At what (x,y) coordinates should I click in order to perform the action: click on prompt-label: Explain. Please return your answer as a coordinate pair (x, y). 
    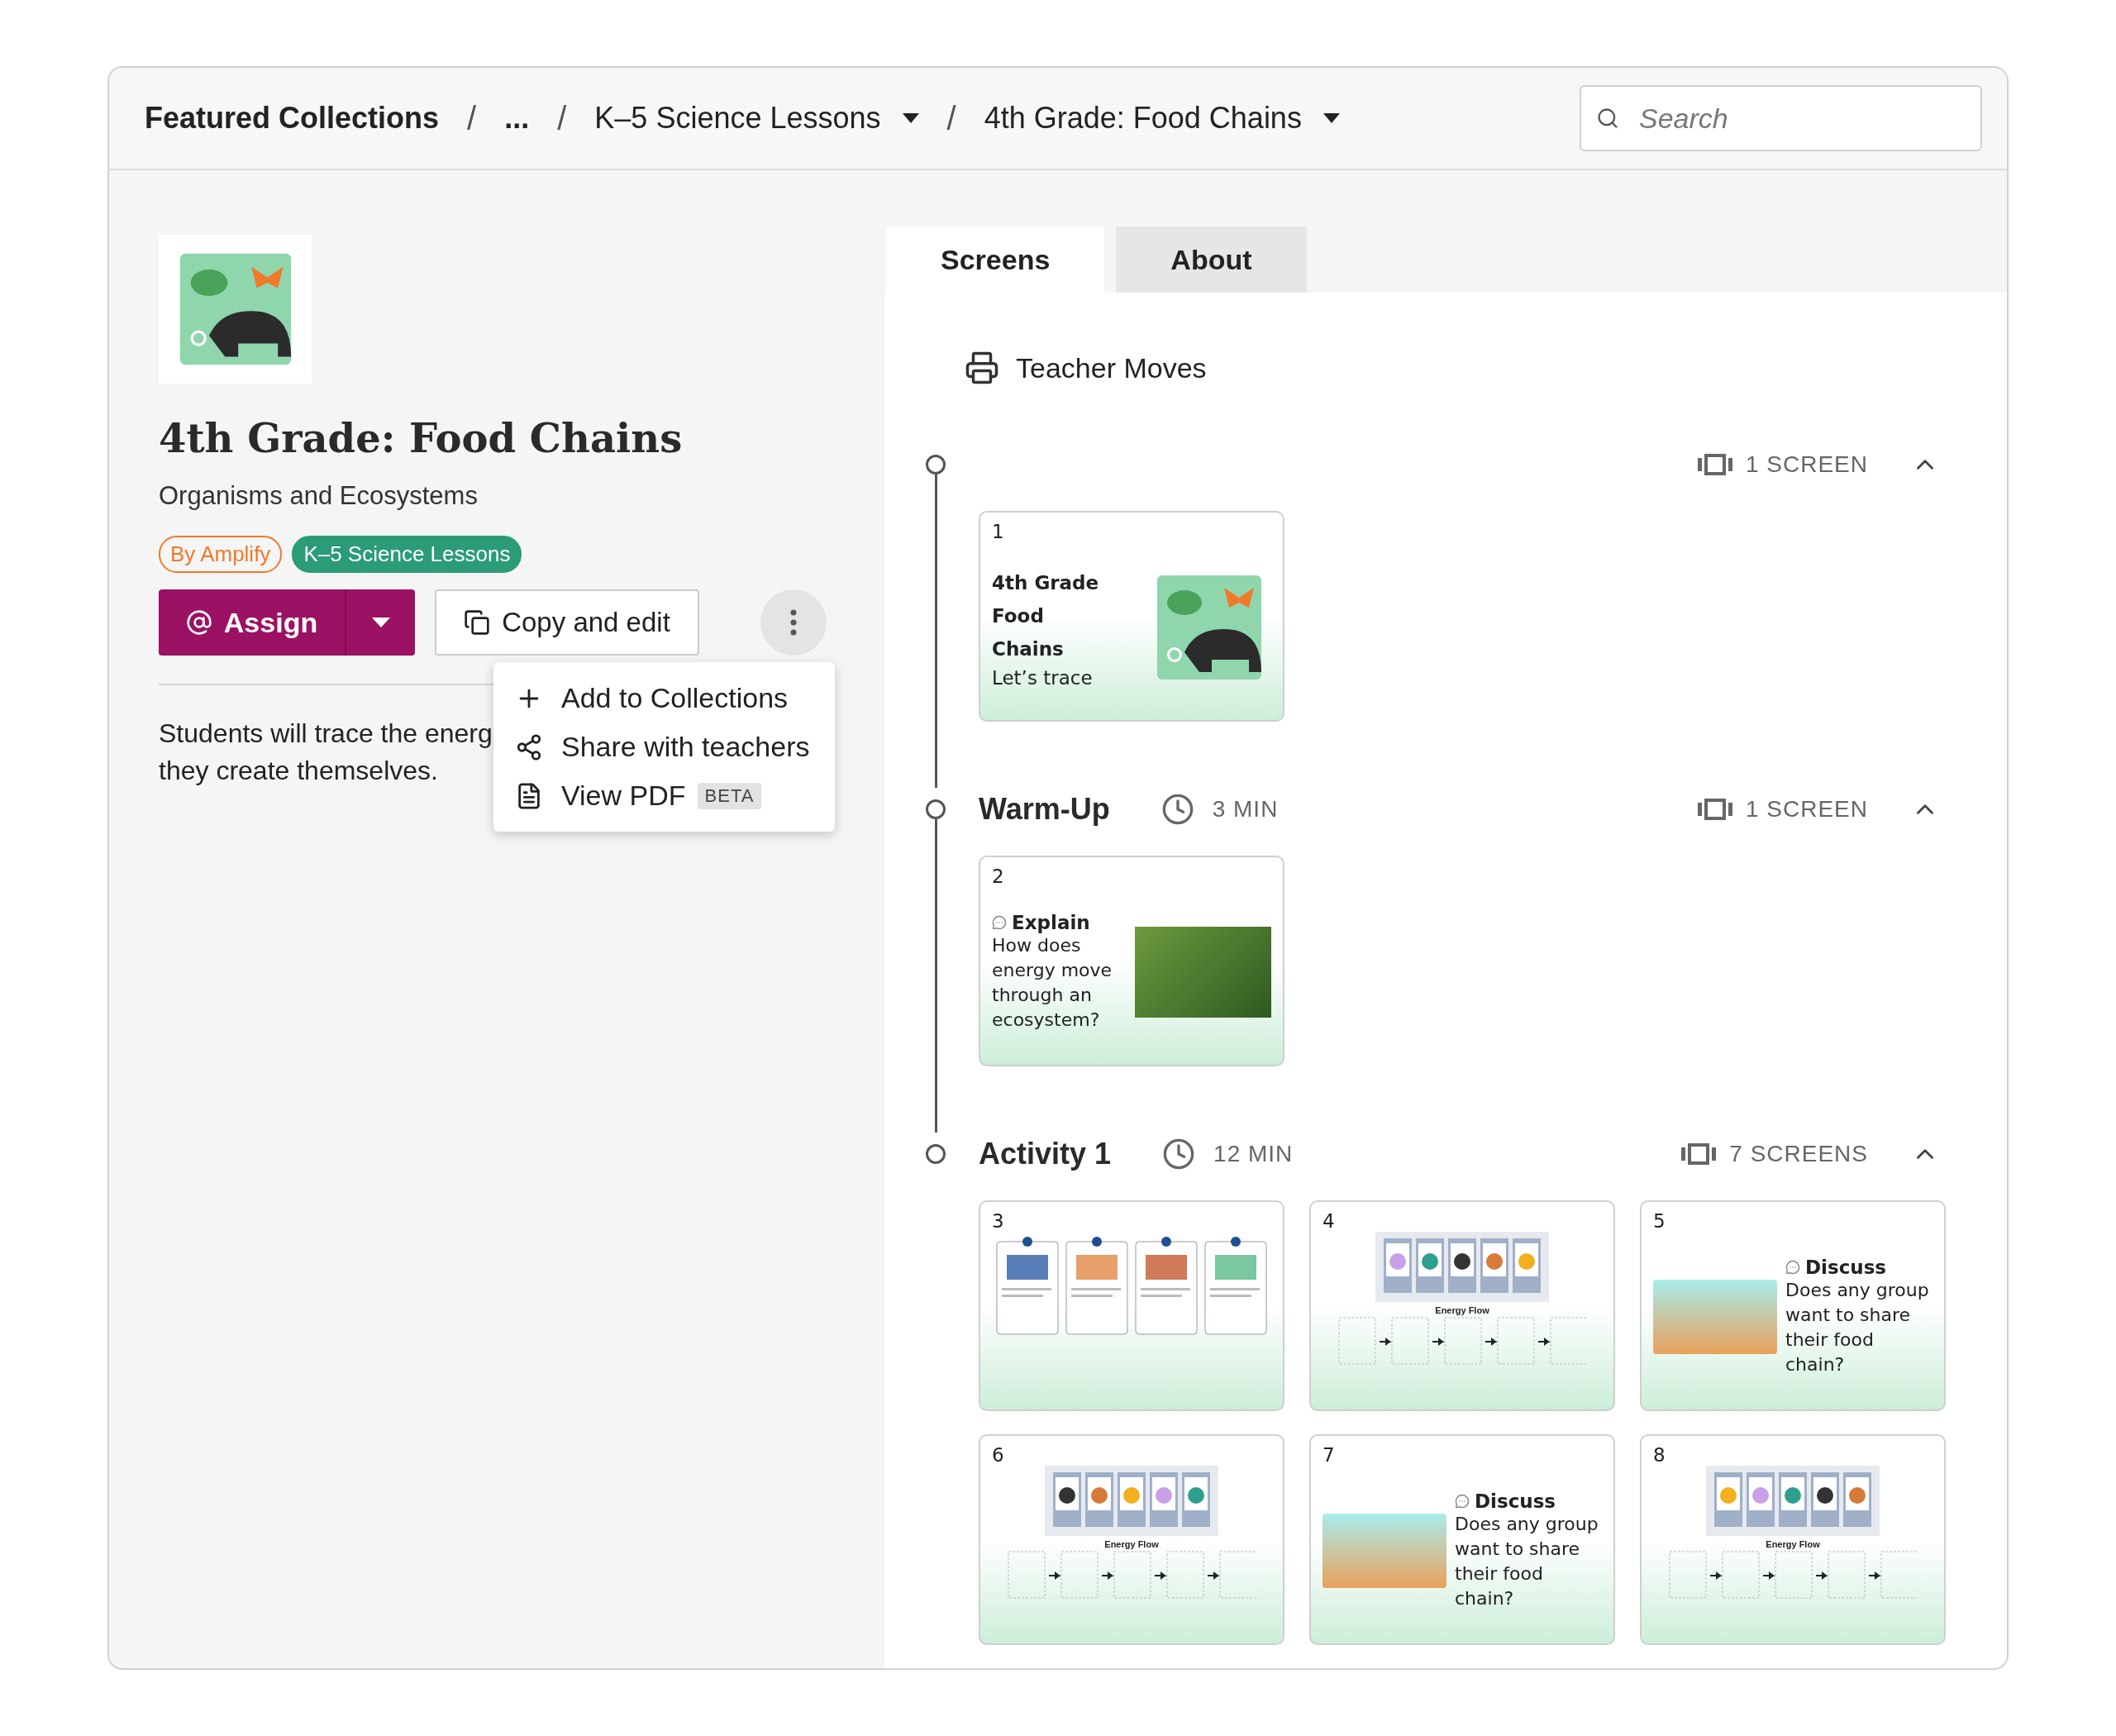
    Looking at the image, I should click on (1051, 922).